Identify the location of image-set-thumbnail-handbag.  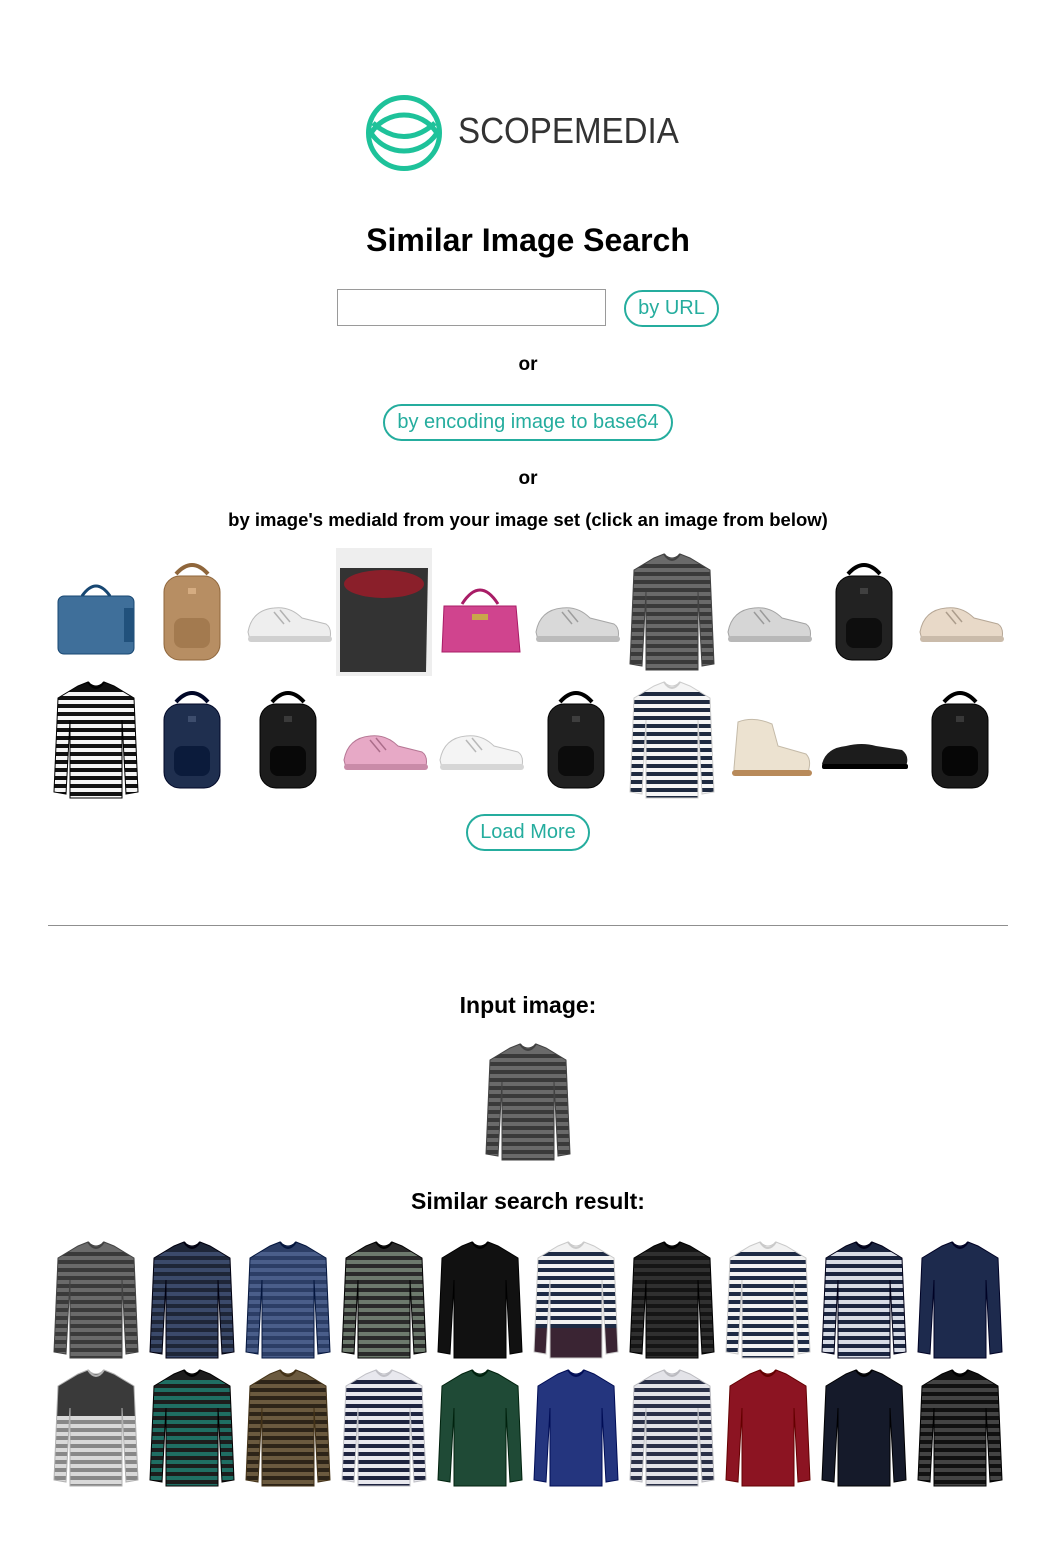
(480, 612).